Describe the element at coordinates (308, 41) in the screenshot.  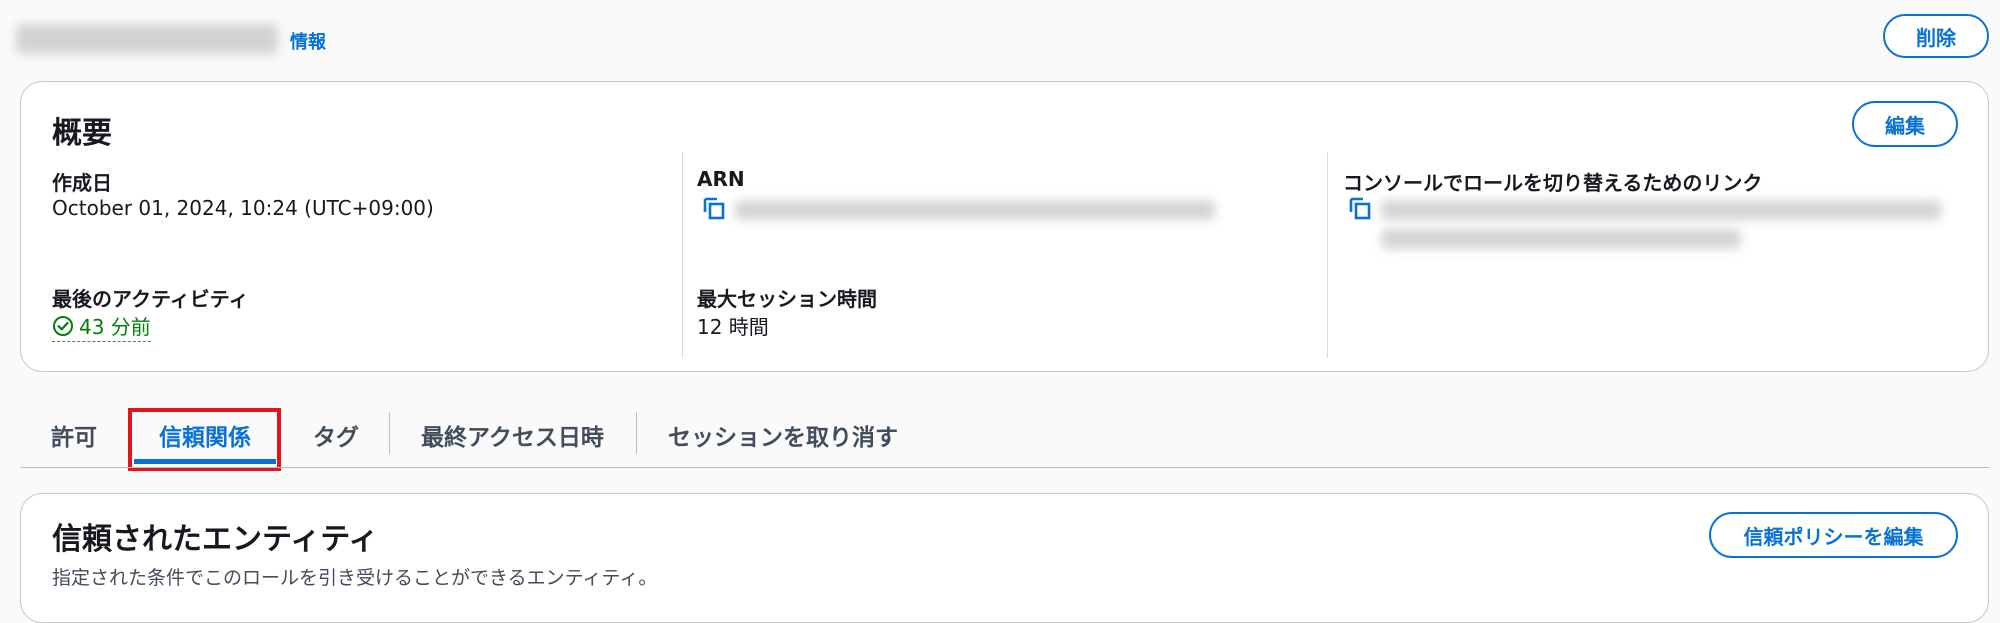
I see `info-link: 情報` at that location.